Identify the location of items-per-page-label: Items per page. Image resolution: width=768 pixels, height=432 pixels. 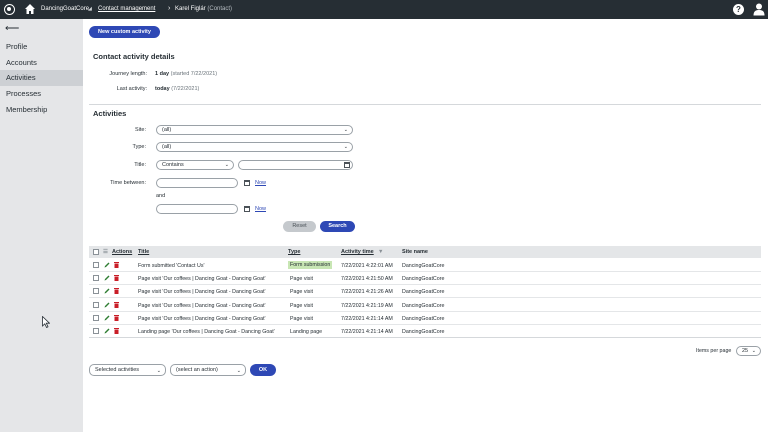
(714, 351).